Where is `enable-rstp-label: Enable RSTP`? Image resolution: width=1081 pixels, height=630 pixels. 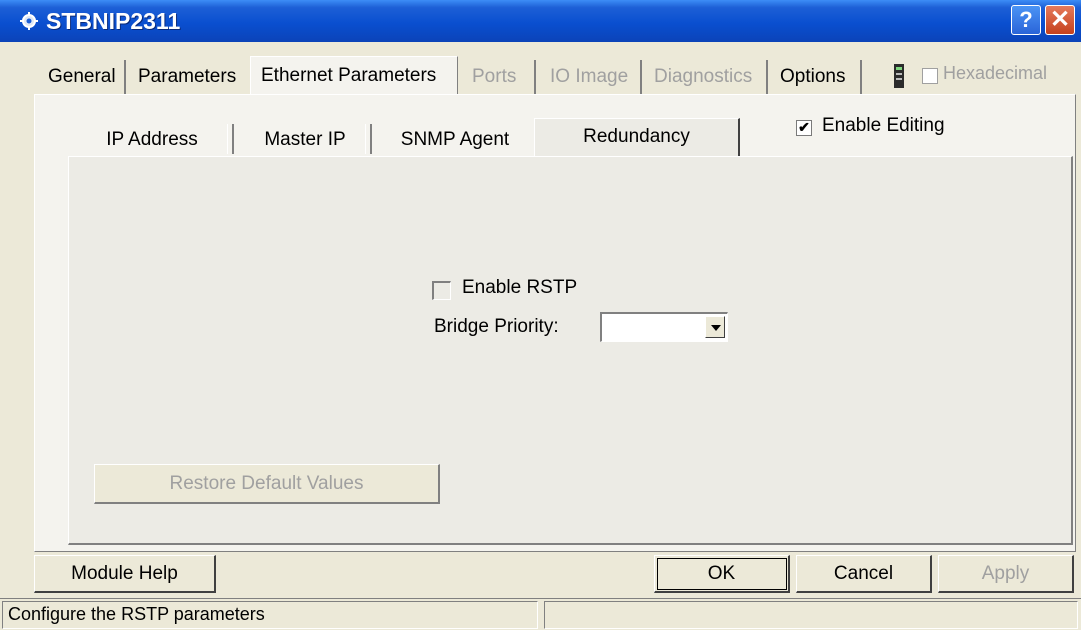
enable-rstp-label: Enable RSTP is located at coordinates (520, 287).